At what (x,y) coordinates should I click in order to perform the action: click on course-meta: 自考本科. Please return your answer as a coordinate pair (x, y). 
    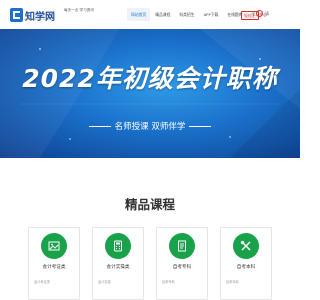
    Looking at the image, I should click on (232, 282).